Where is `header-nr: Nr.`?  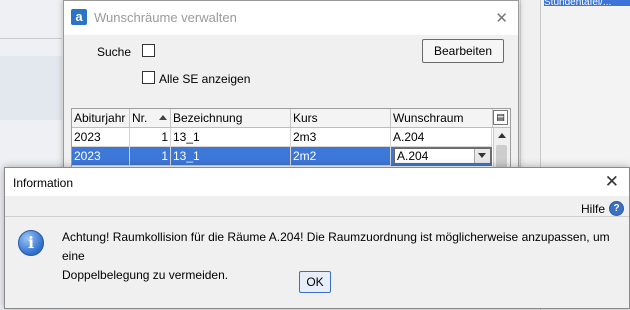
header-nr: Nr. is located at coordinates (150, 118).